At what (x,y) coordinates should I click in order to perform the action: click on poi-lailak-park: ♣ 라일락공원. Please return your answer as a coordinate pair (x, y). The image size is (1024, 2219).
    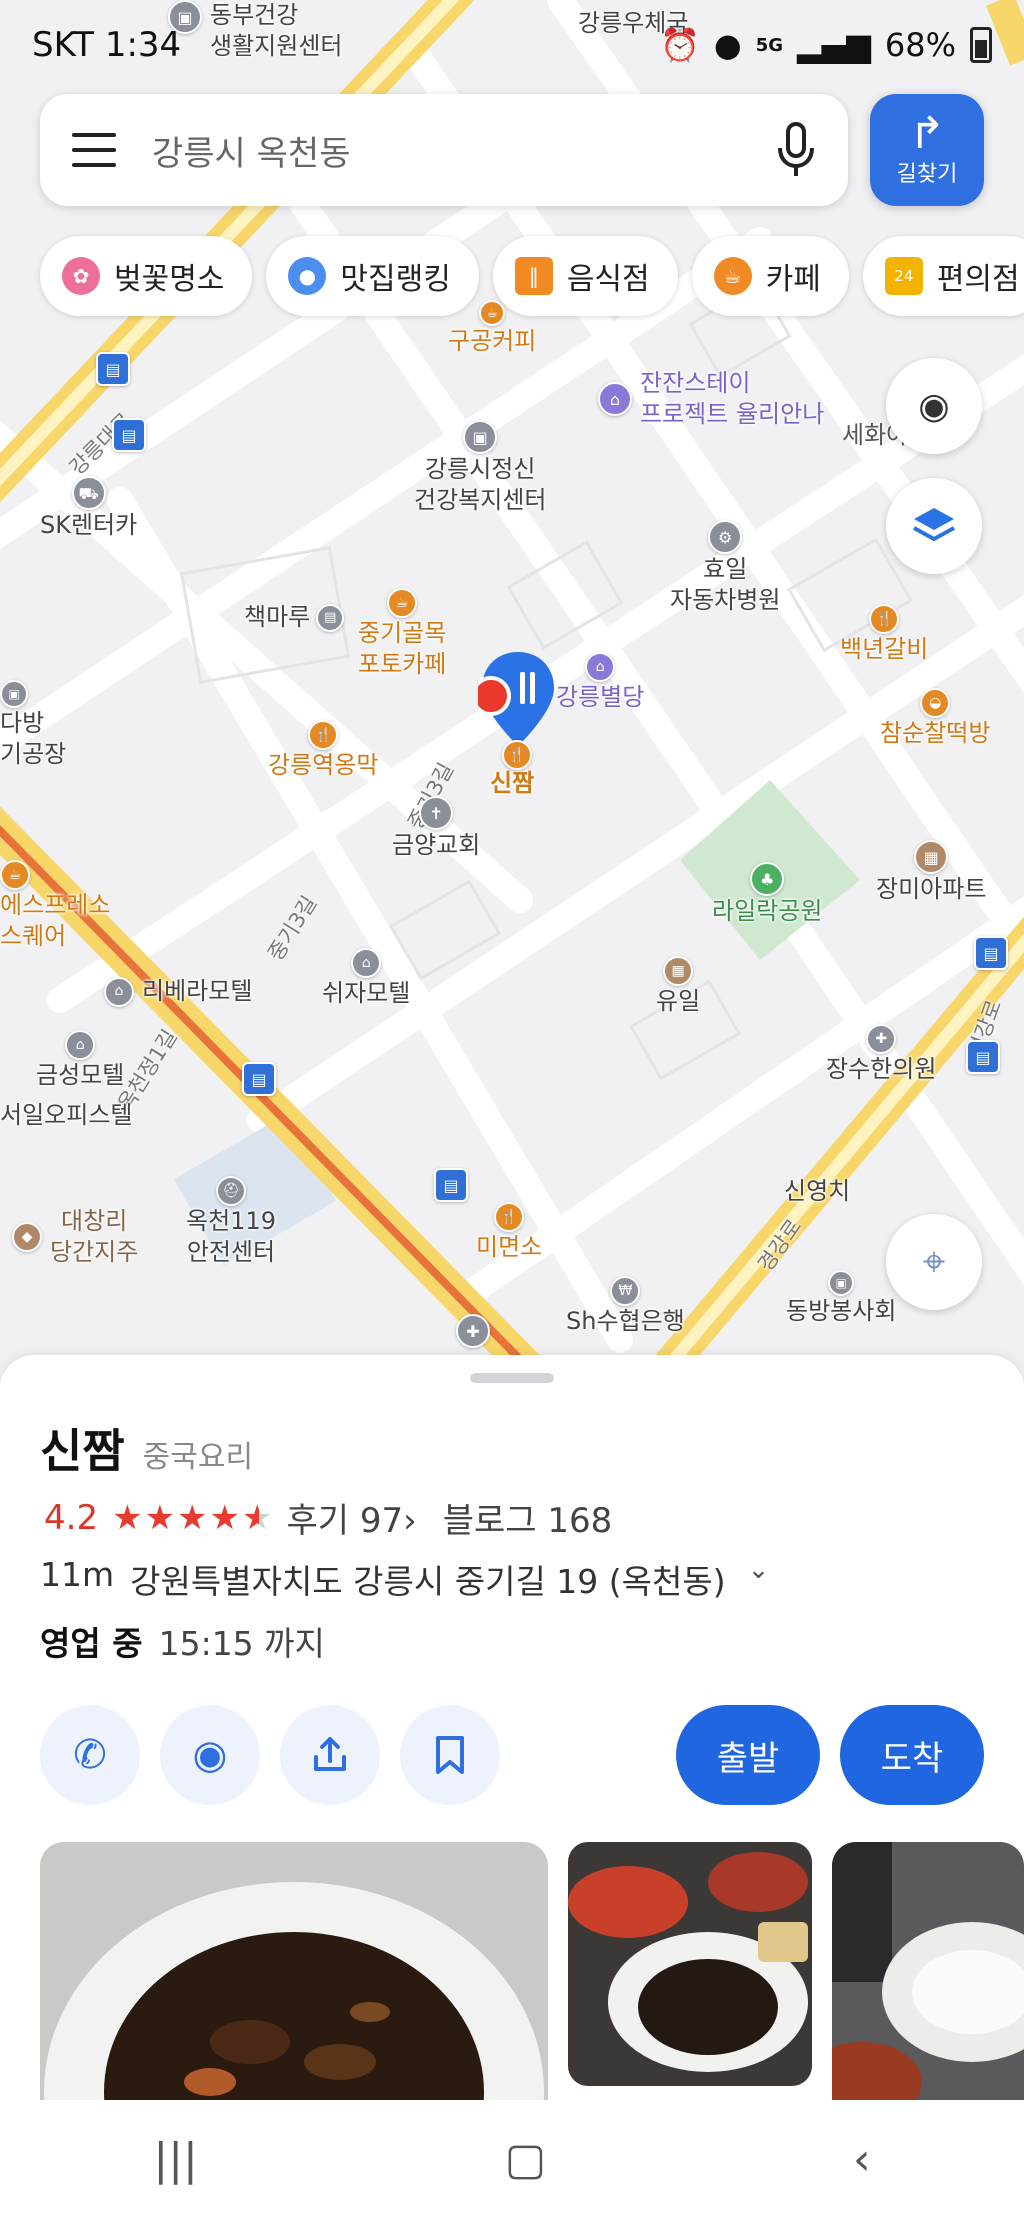
    Looking at the image, I should click on (767, 894).